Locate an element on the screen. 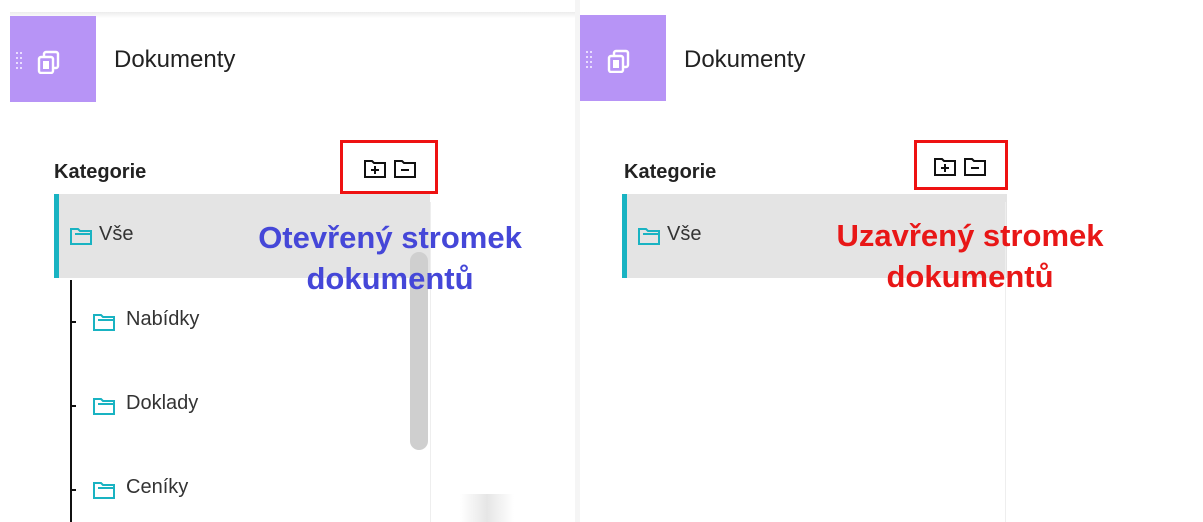  scroll-fade is located at coordinates (487, 508).